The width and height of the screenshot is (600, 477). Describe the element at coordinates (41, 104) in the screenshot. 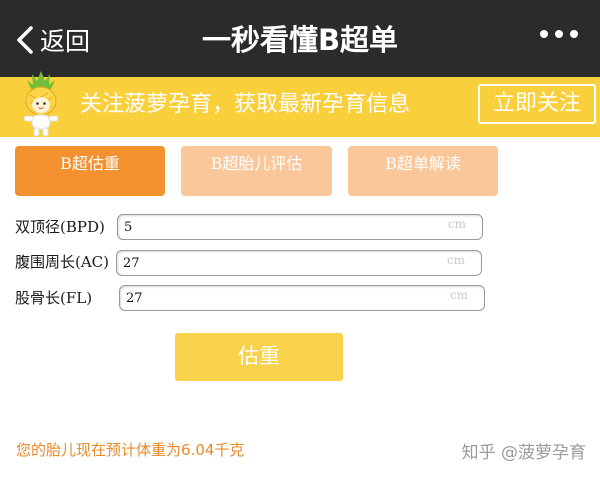

I see `pineapple-mascot-icon` at that location.